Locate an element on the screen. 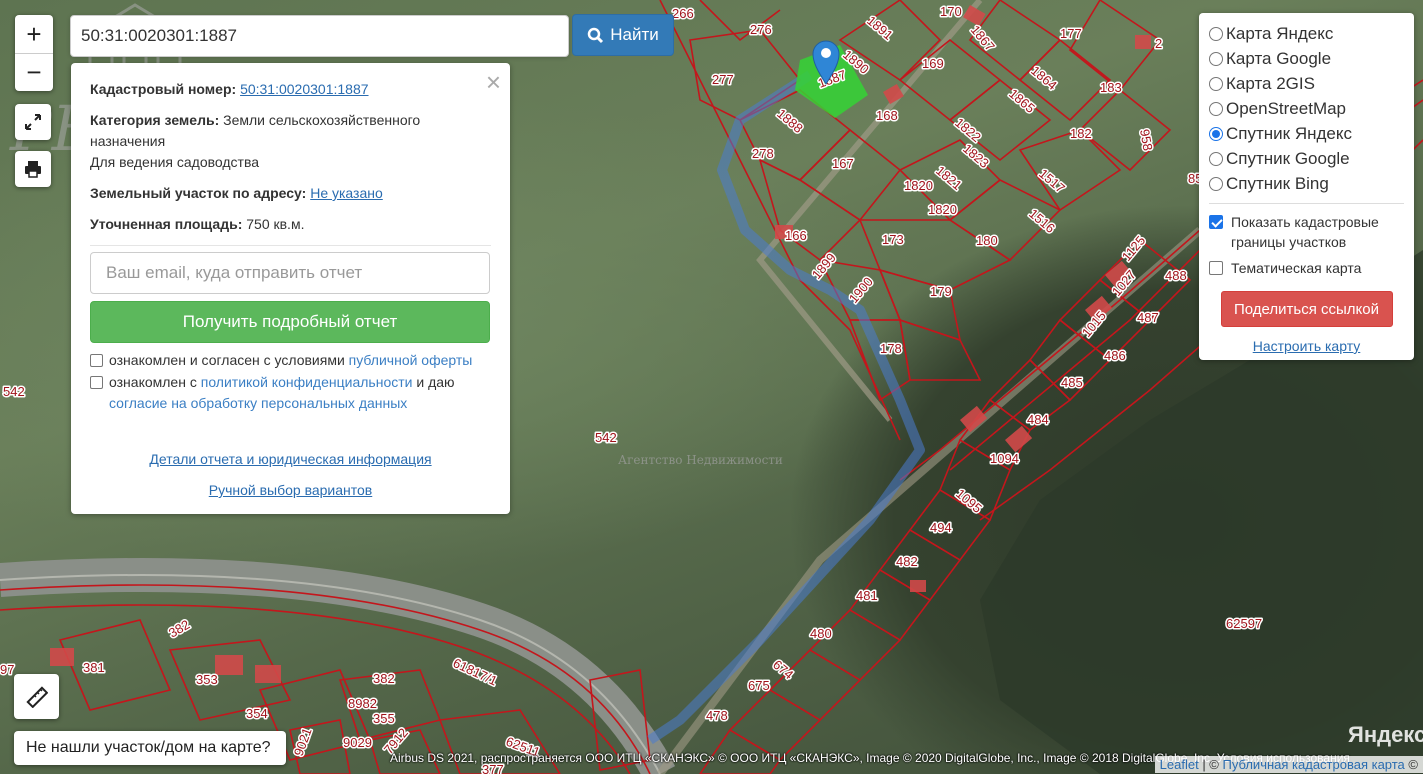  not-found-button: Не нашли участок/дом на карте? is located at coordinates (150, 748).